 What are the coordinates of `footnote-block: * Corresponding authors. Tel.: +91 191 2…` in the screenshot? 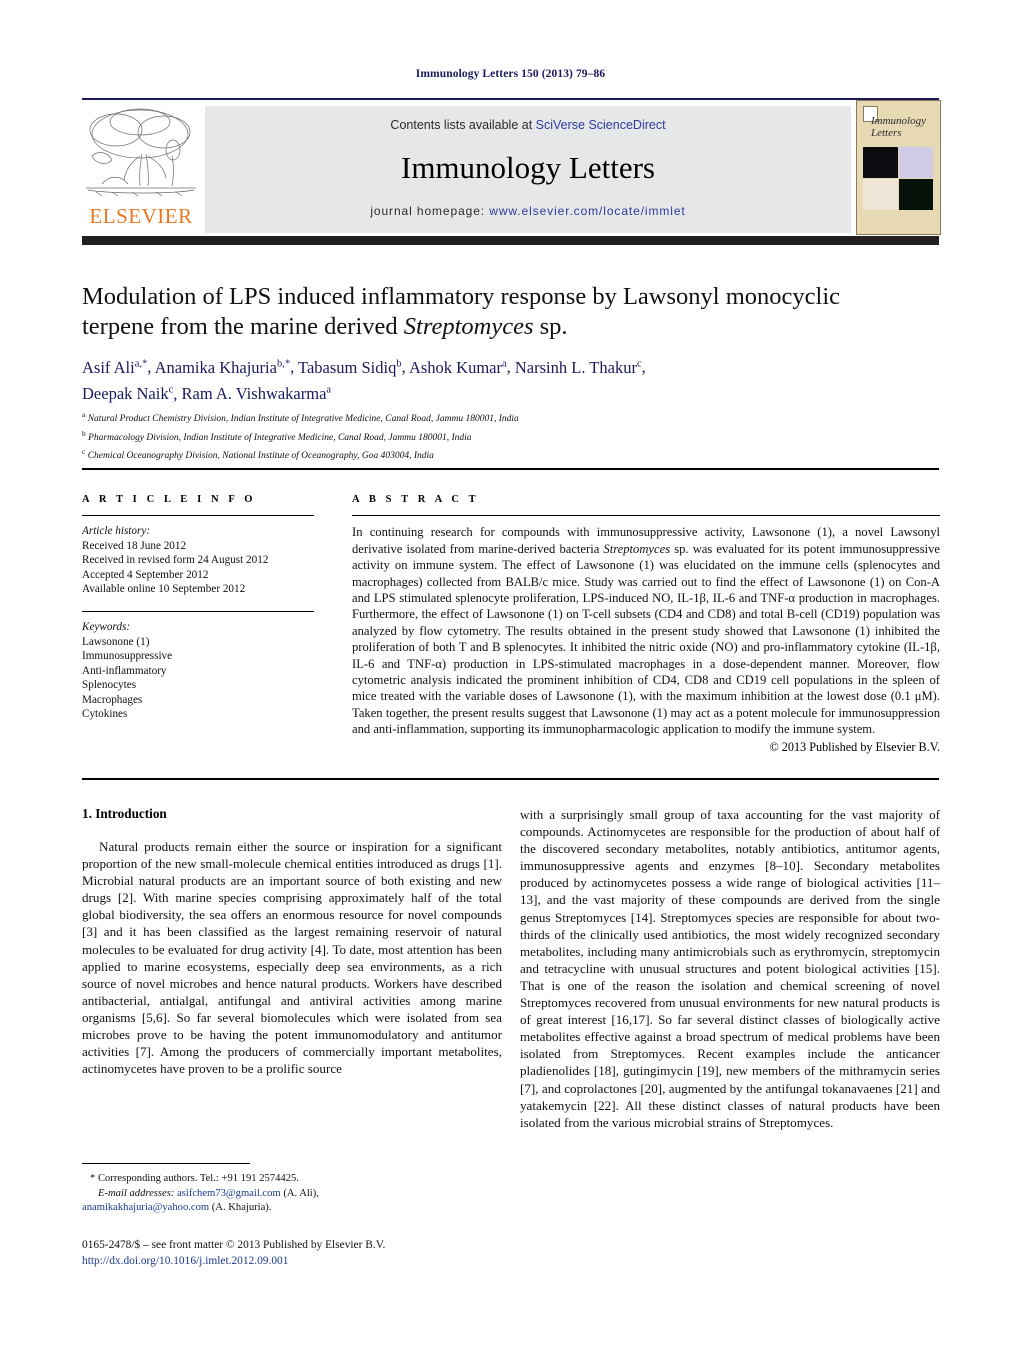 It's located at (292, 1194).